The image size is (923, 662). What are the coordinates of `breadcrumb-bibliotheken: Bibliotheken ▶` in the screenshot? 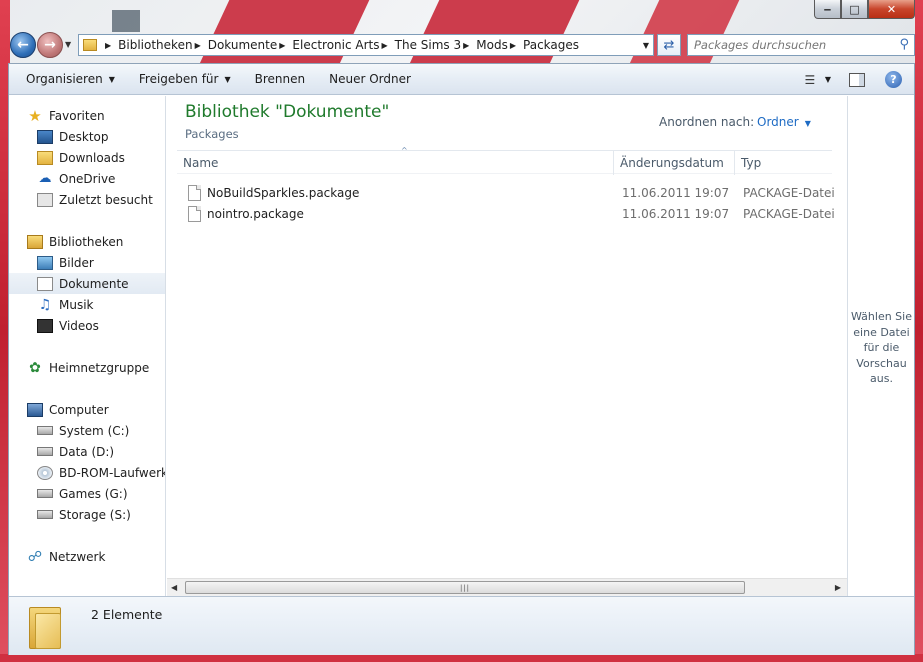 It's located at (163, 45).